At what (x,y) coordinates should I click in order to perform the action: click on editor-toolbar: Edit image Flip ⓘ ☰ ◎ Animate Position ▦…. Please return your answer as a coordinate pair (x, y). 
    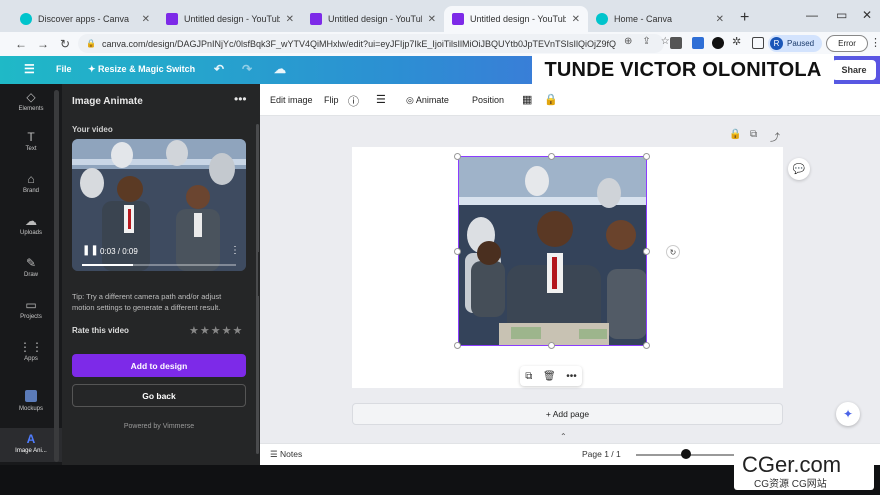
    Looking at the image, I should click on (570, 100).